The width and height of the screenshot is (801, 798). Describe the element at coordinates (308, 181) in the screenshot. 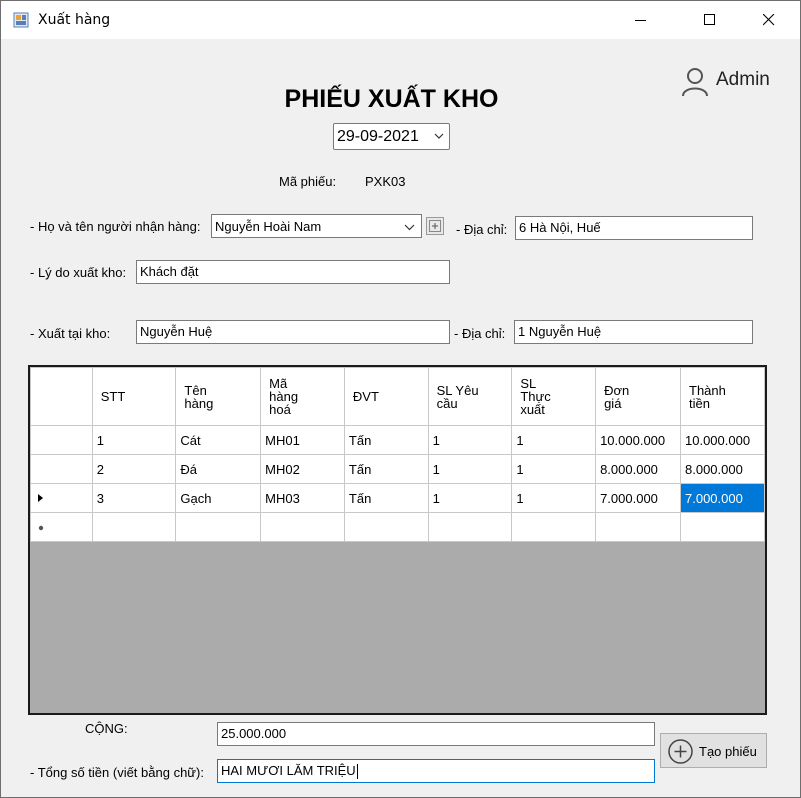

I see `code-label: Mã phiếu:` at that location.